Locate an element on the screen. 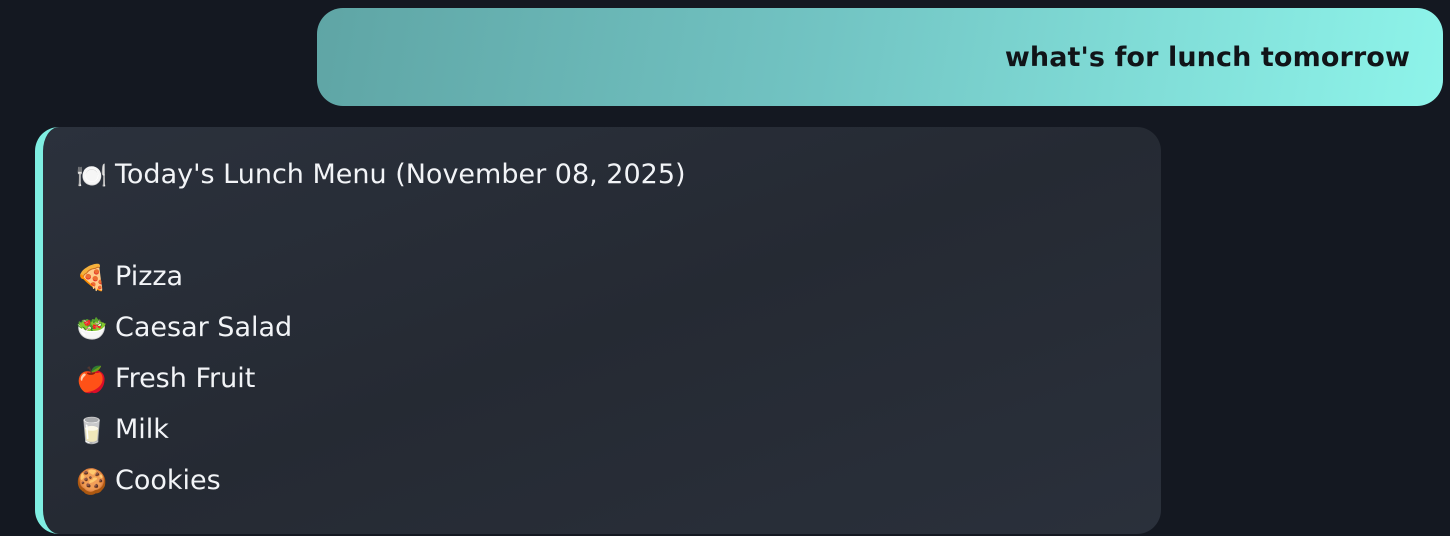 The image size is (1450, 536). milk-glass-icon: 🥛 is located at coordinates (92, 430).